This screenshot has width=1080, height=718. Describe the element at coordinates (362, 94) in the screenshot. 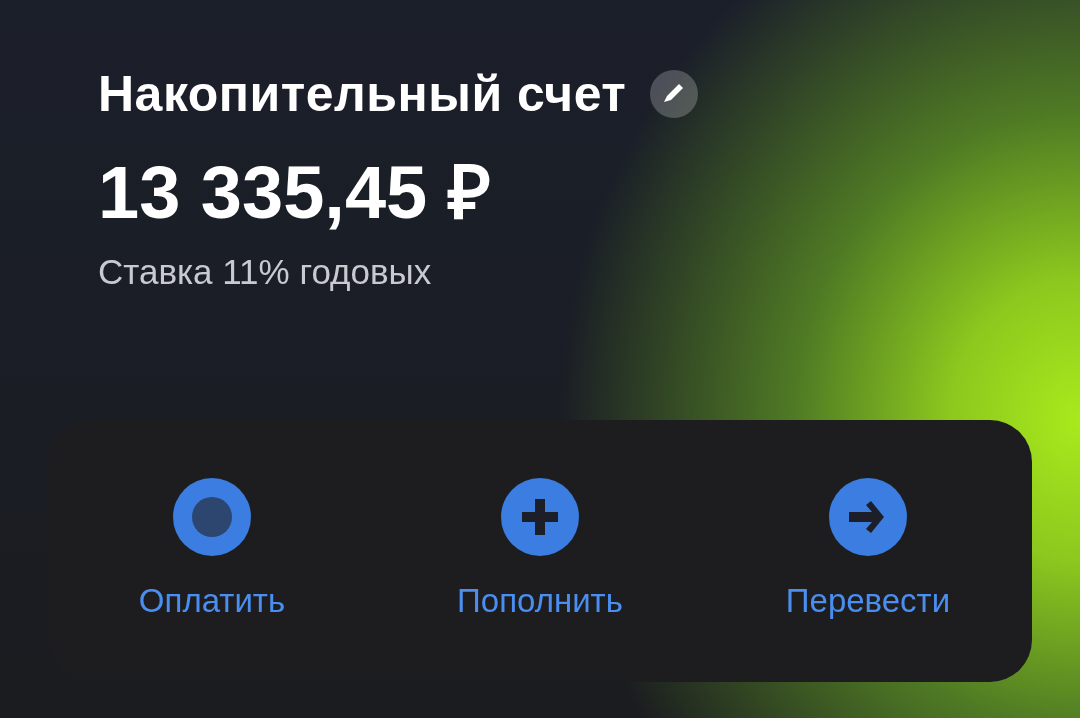

I see `account-title: Накопительный счет` at that location.